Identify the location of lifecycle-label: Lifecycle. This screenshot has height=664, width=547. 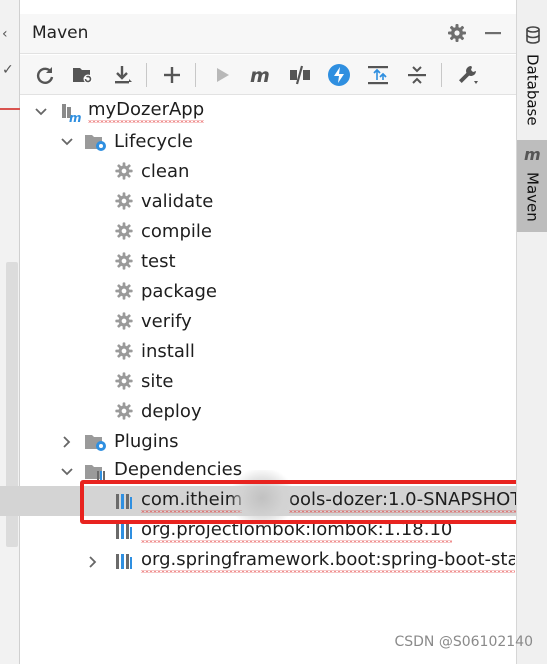
(153, 141).